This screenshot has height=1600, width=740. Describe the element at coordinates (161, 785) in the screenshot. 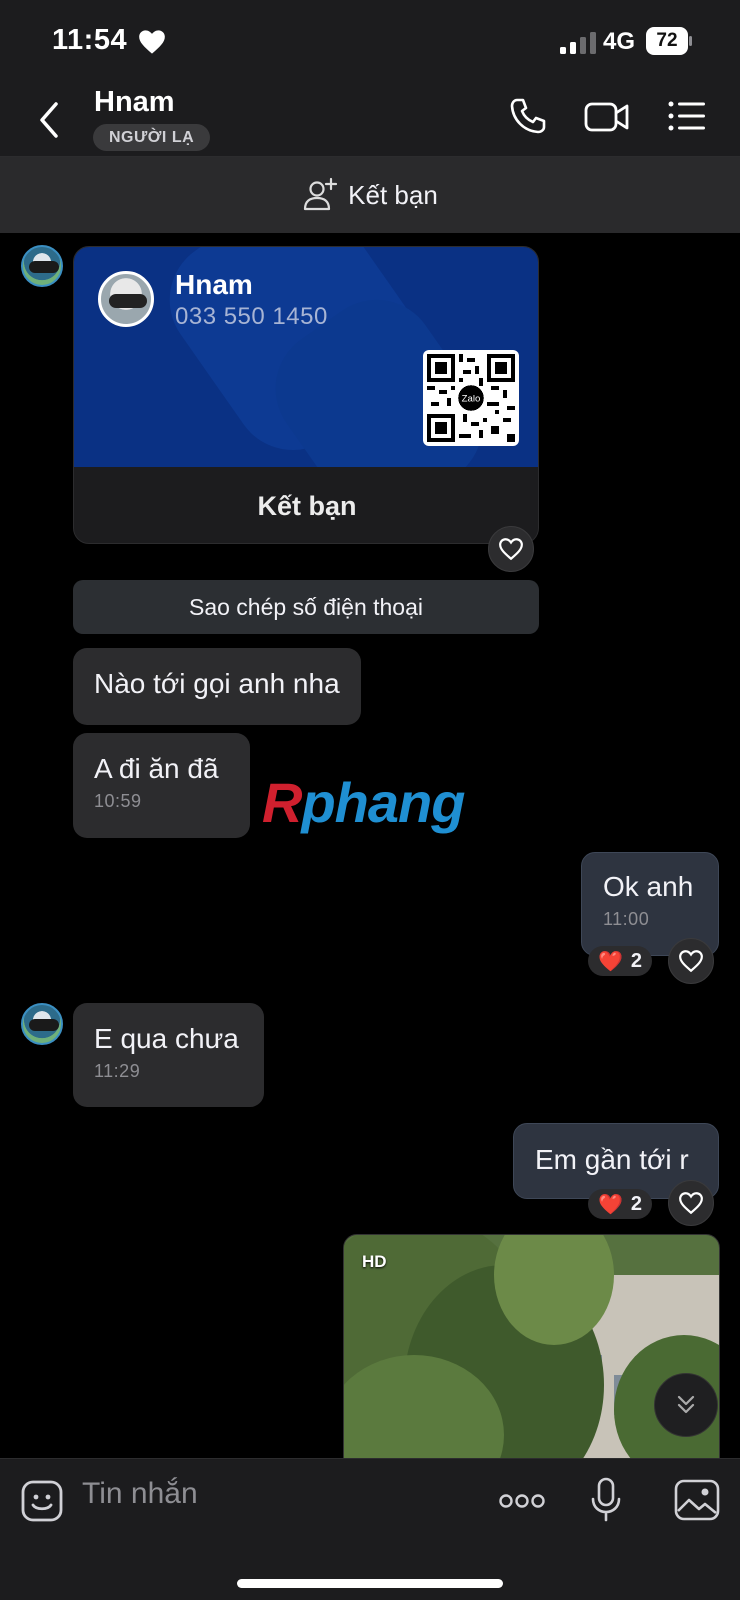

I see `message-bubble: A đi ăn đã 10:59` at that location.